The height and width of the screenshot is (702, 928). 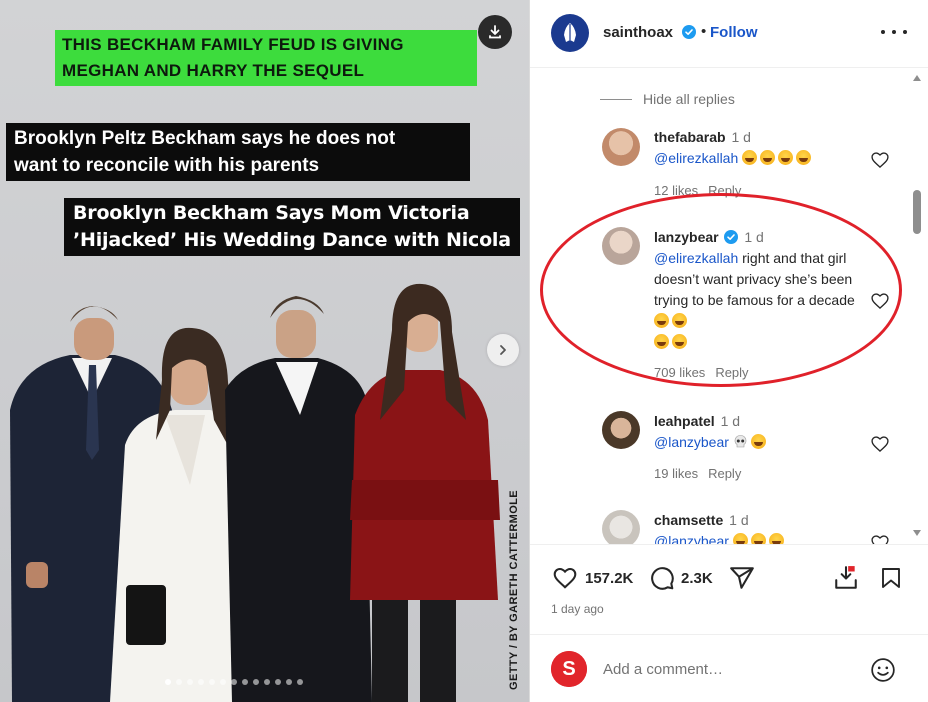 I want to click on save-download-button, so click(x=846, y=578).